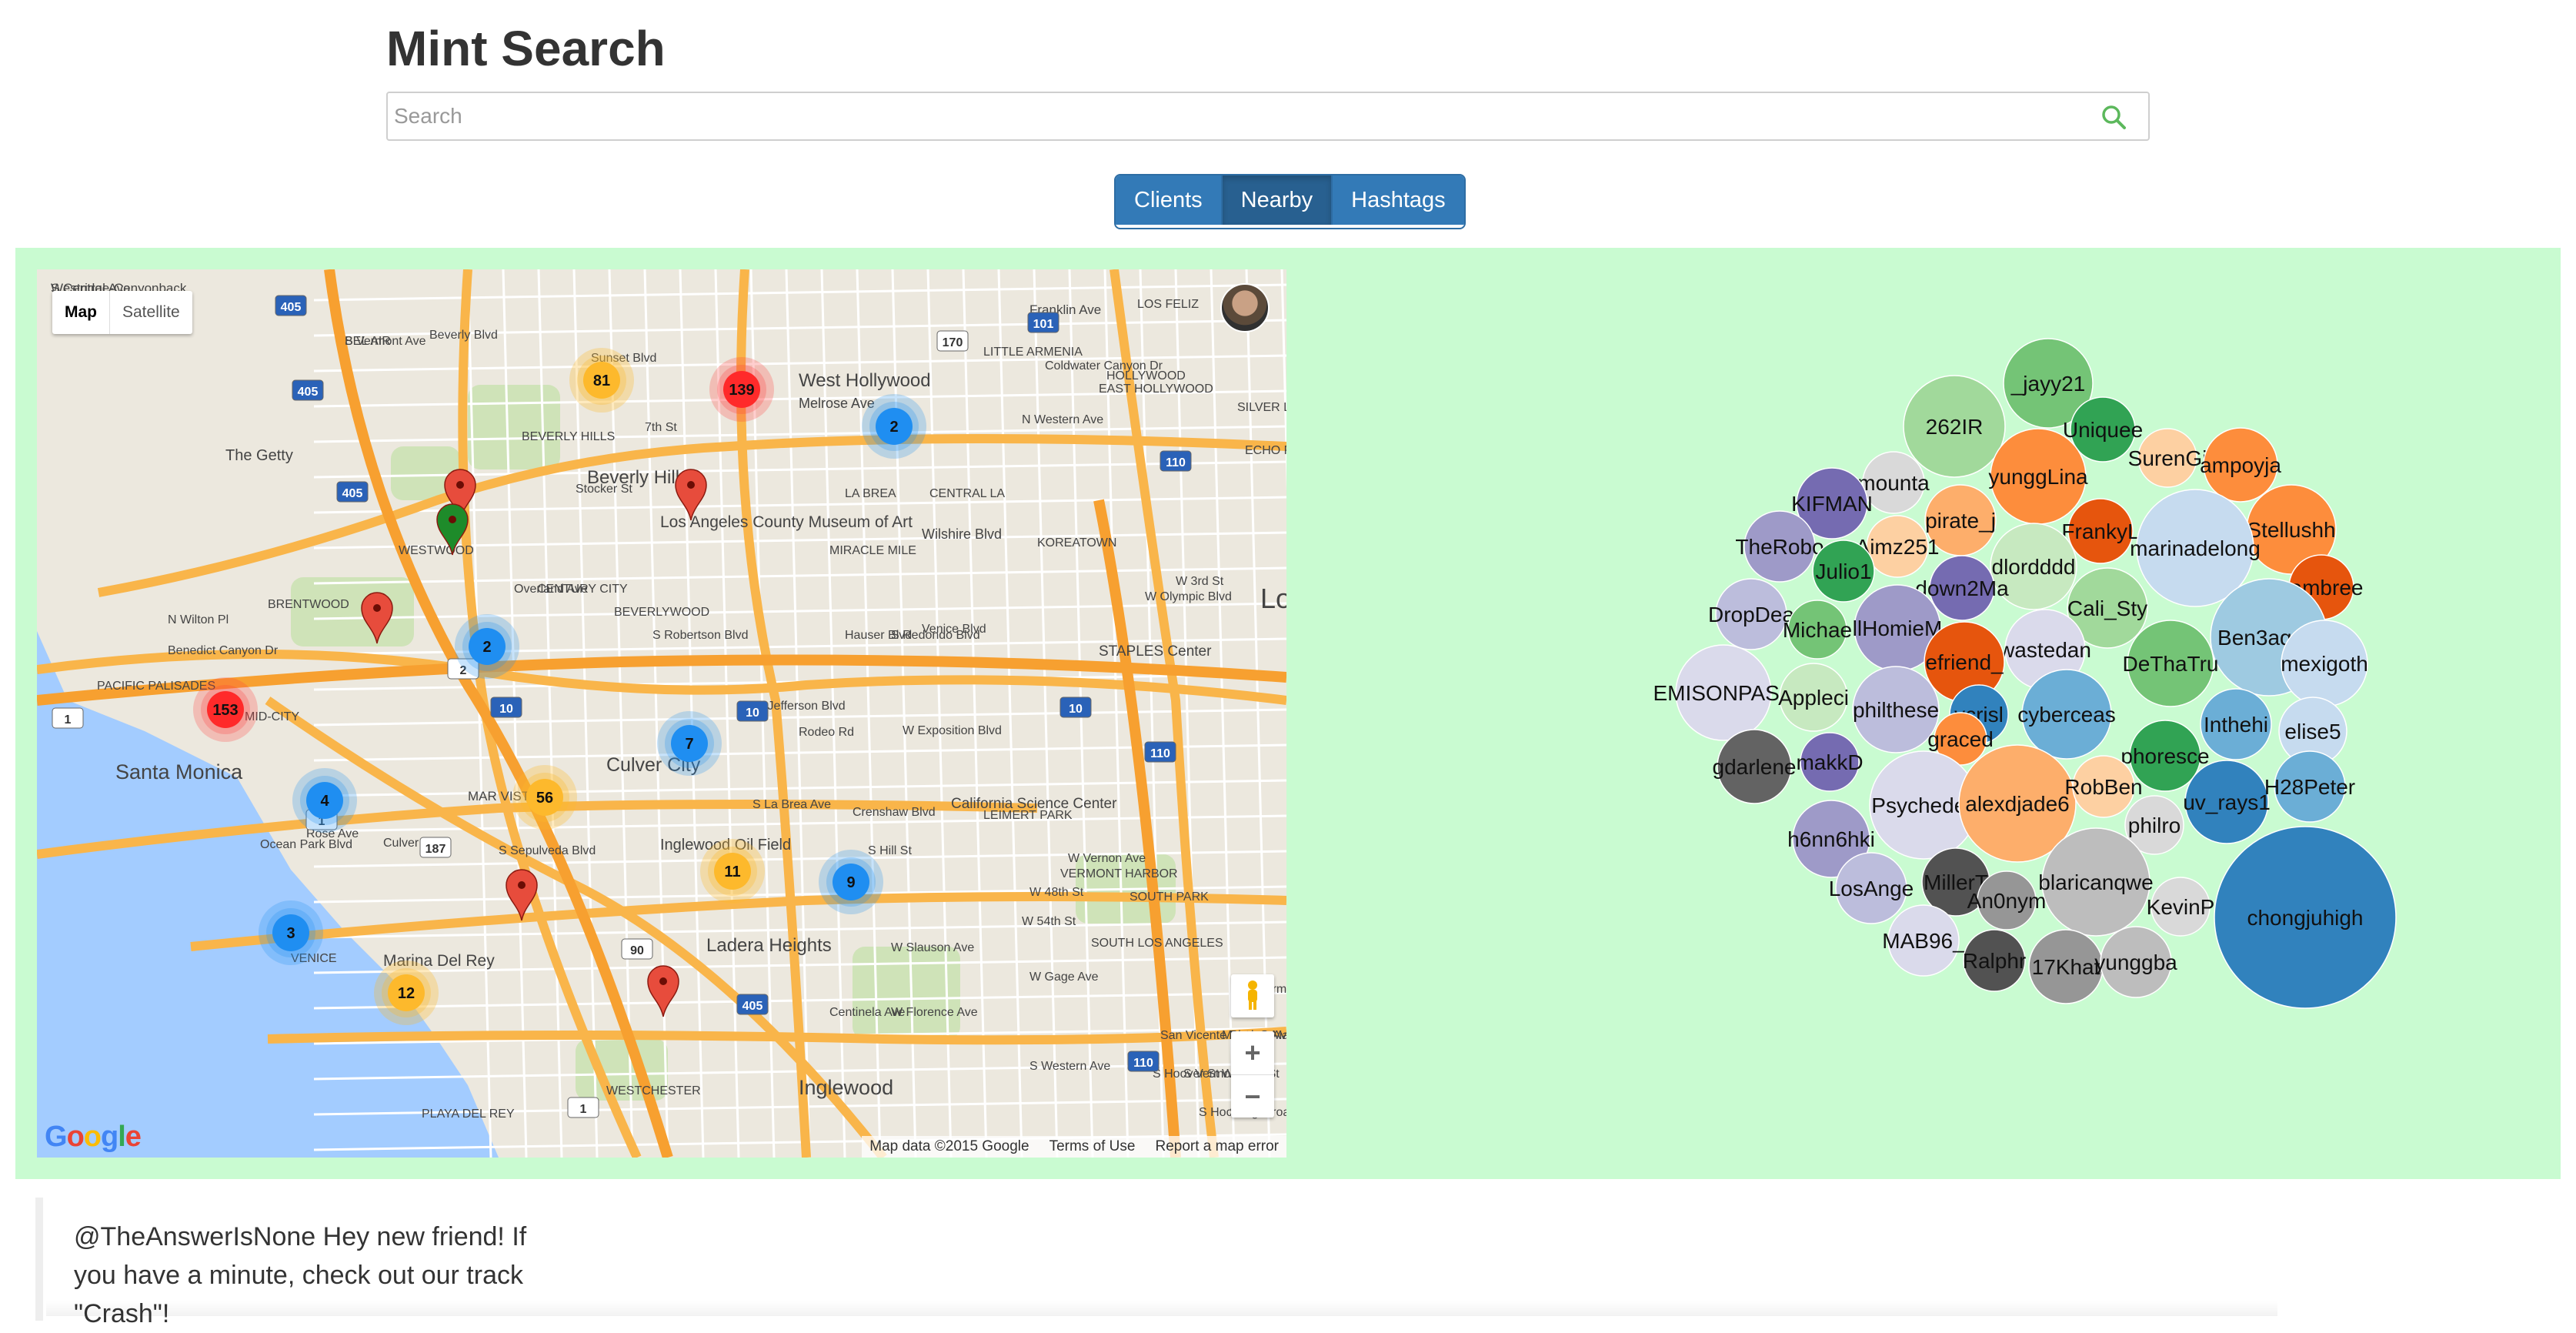 This screenshot has height=1333, width=2576. What do you see at coordinates (1896, 709) in the screenshot?
I see `user-bubble: philthese` at bounding box center [1896, 709].